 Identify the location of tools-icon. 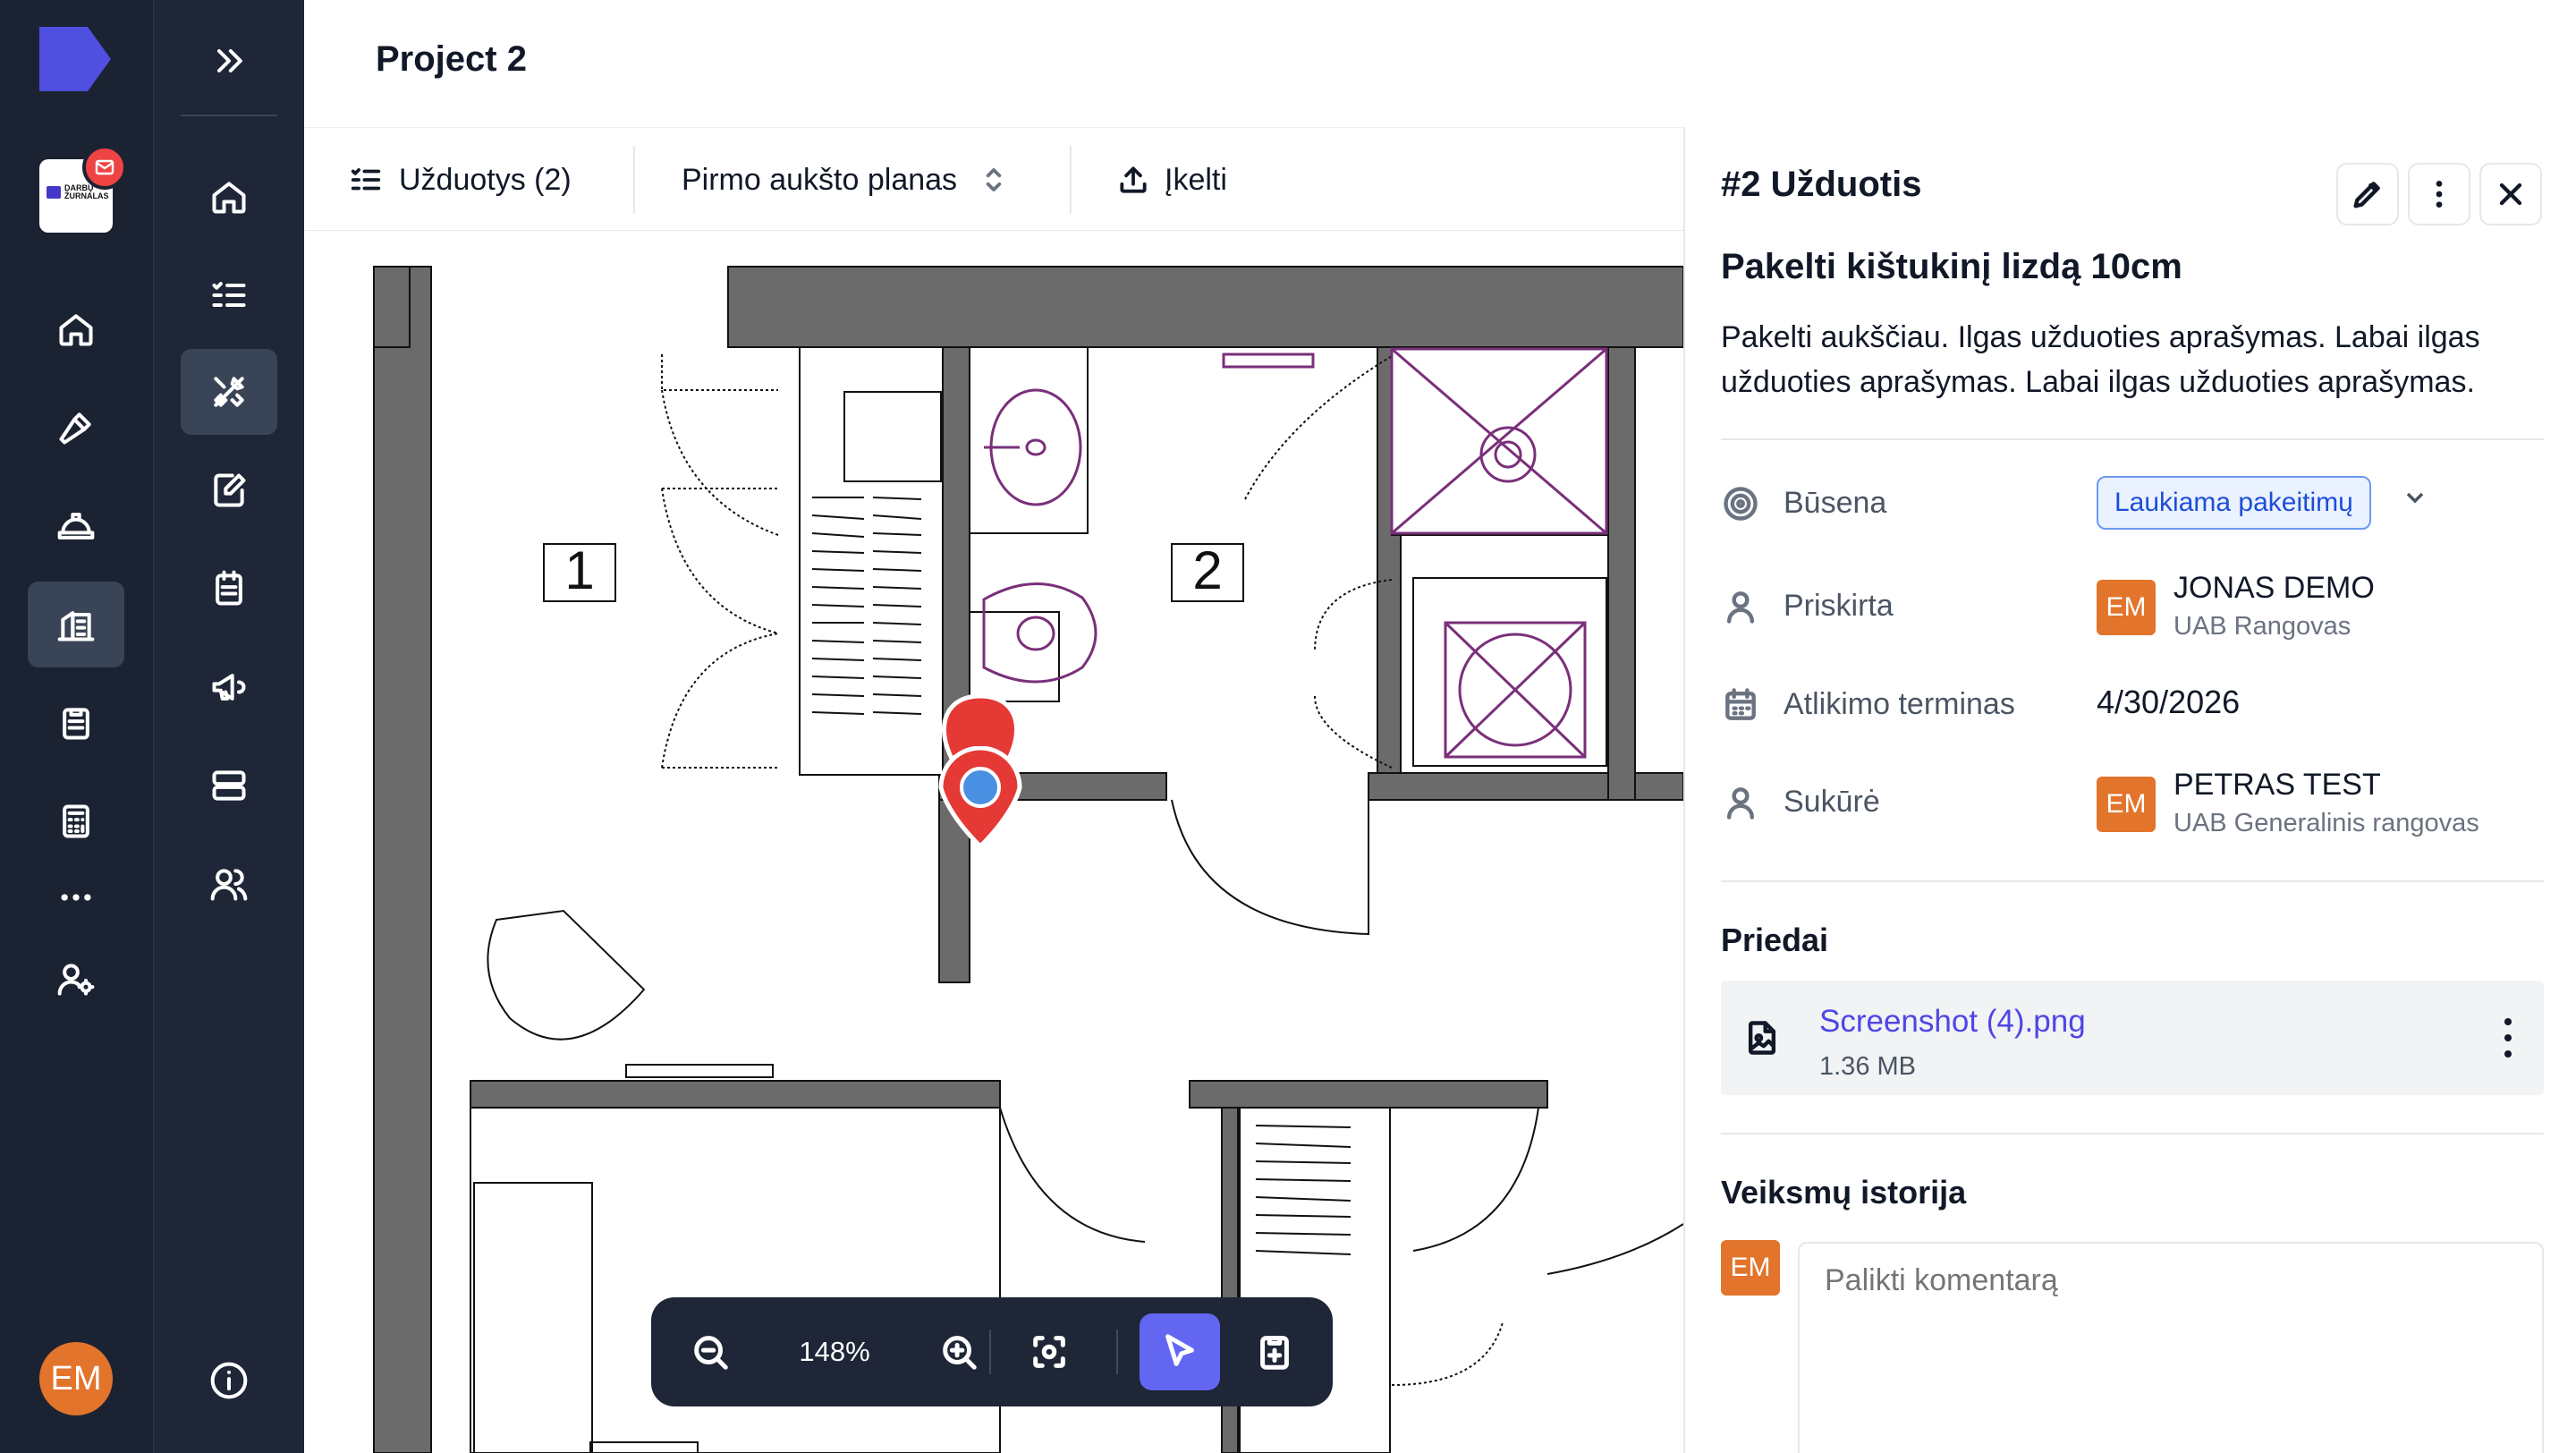
(229, 392).